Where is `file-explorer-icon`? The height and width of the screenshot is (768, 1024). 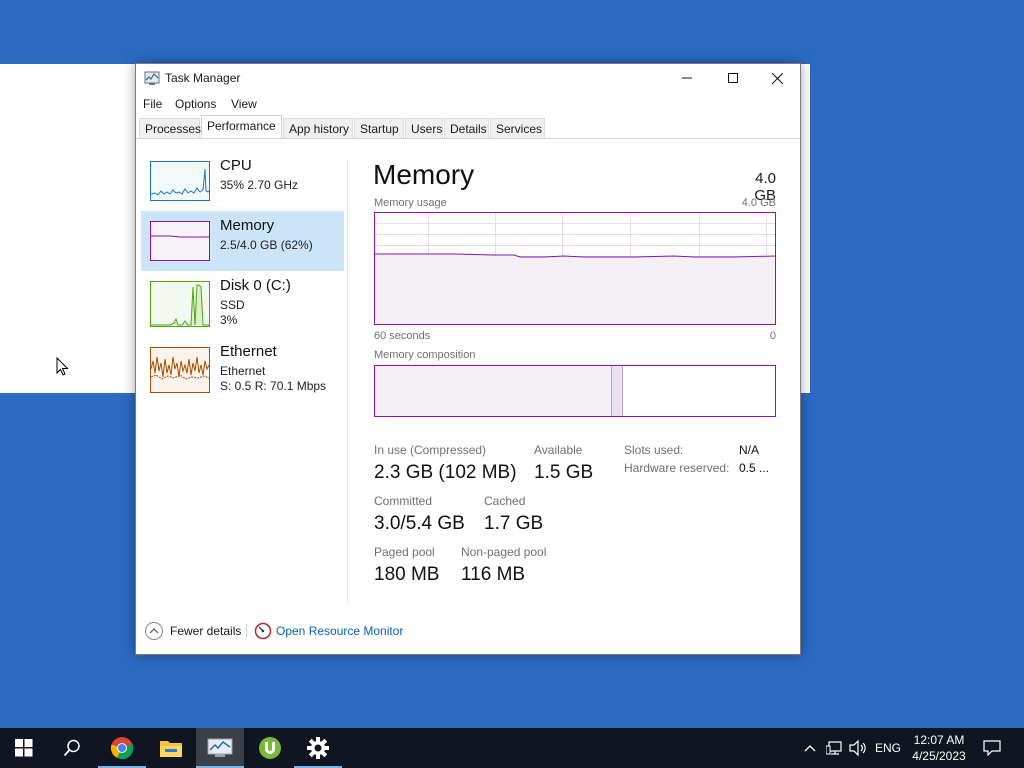
file-explorer-icon is located at coordinates (171, 749).